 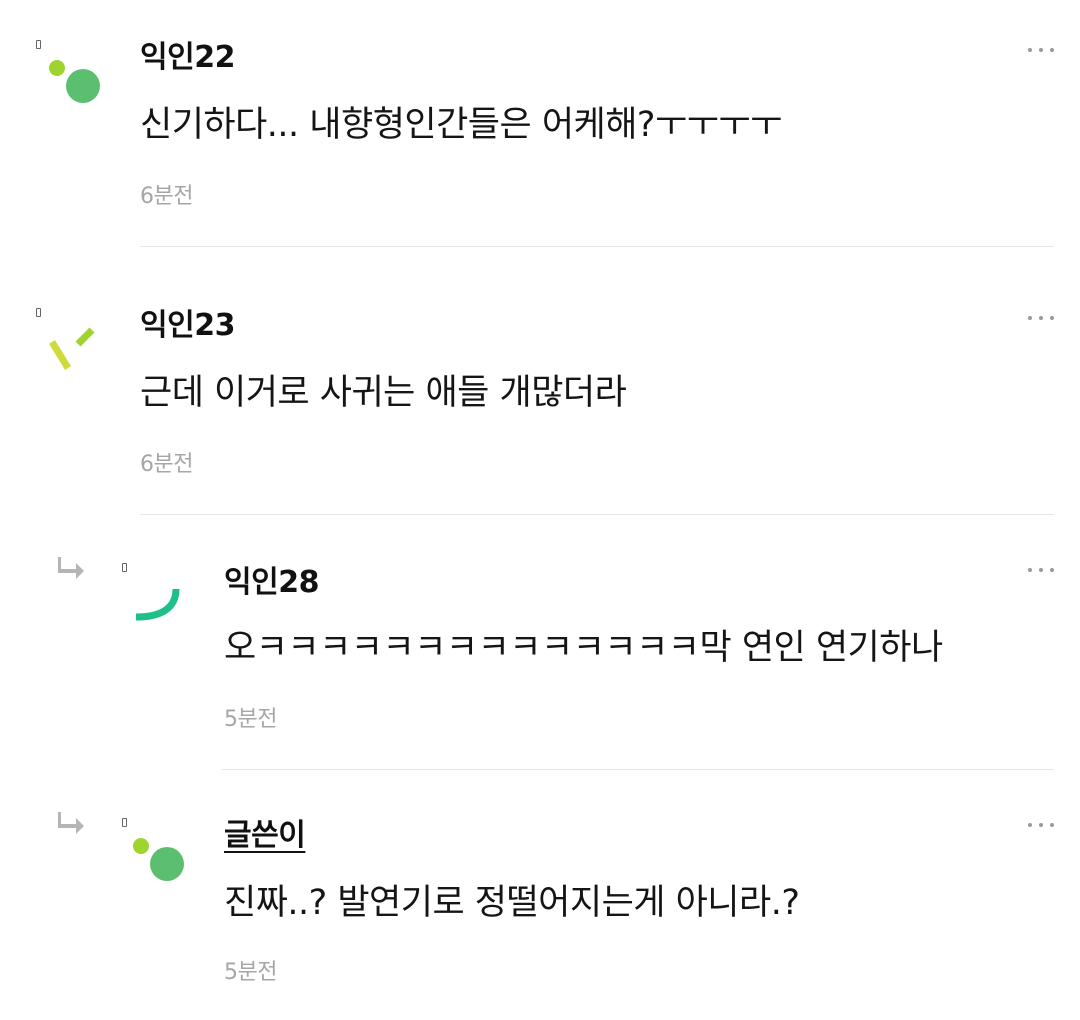 I want to click on comment-author-op: 글쓴이, so click(x=265, y=832).